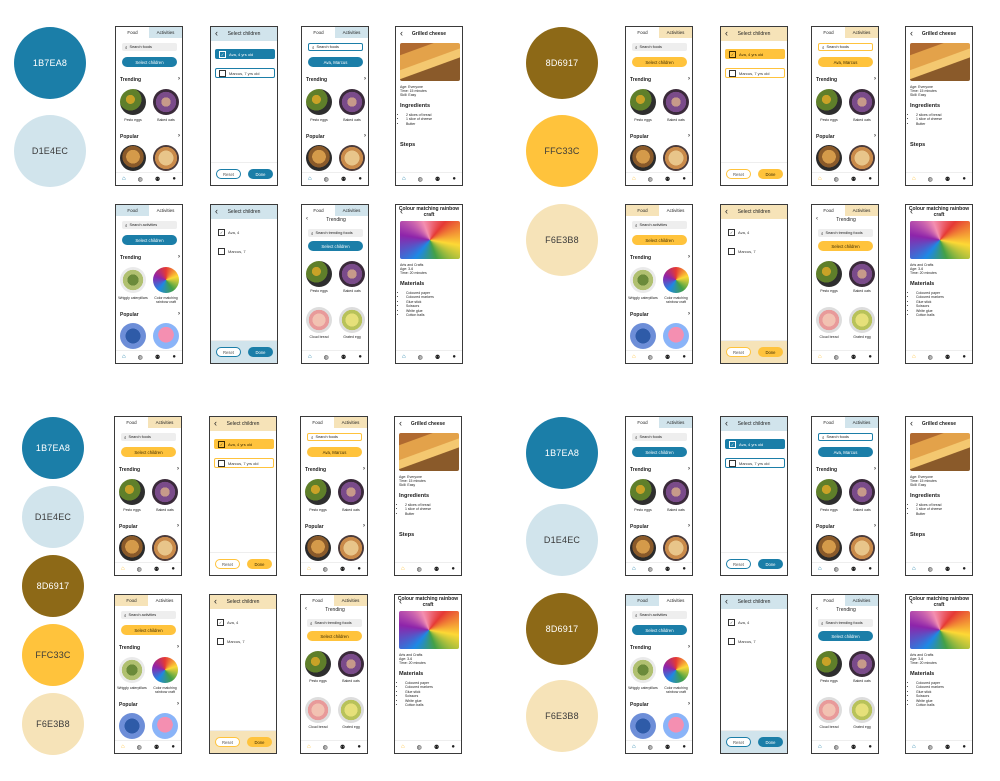 This screenshot has width=1000, height=781. Describe the element at coordinates (659, 225) in the screenshot. I see `search-input: ⌕ Search activities` at that location.